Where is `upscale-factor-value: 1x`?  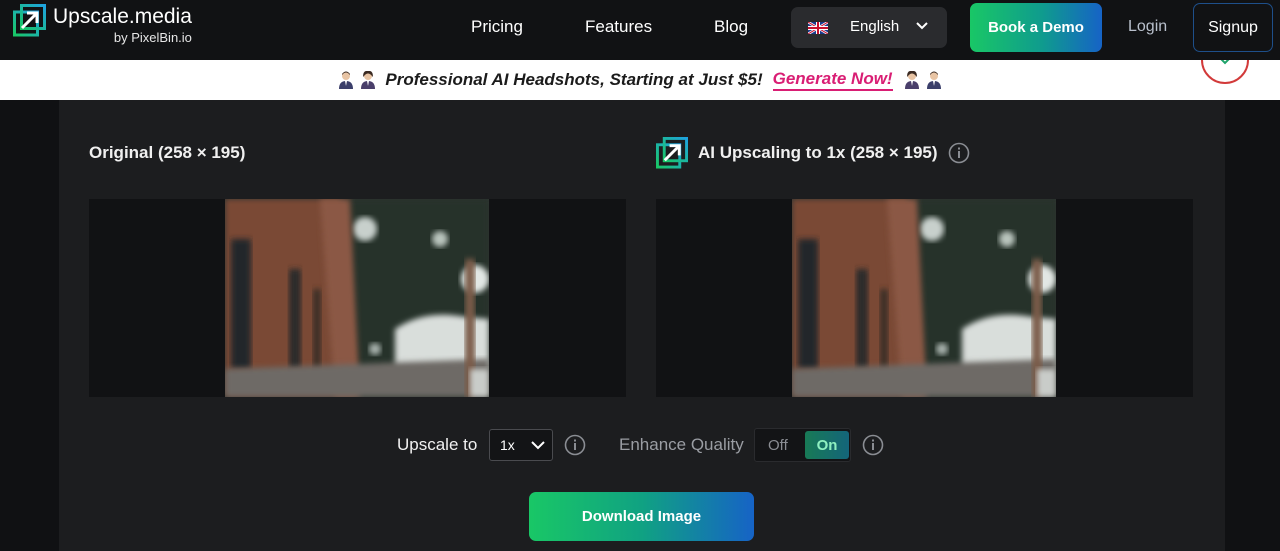 upscale-factor-value: 1x is located at coordinates (507, 445).